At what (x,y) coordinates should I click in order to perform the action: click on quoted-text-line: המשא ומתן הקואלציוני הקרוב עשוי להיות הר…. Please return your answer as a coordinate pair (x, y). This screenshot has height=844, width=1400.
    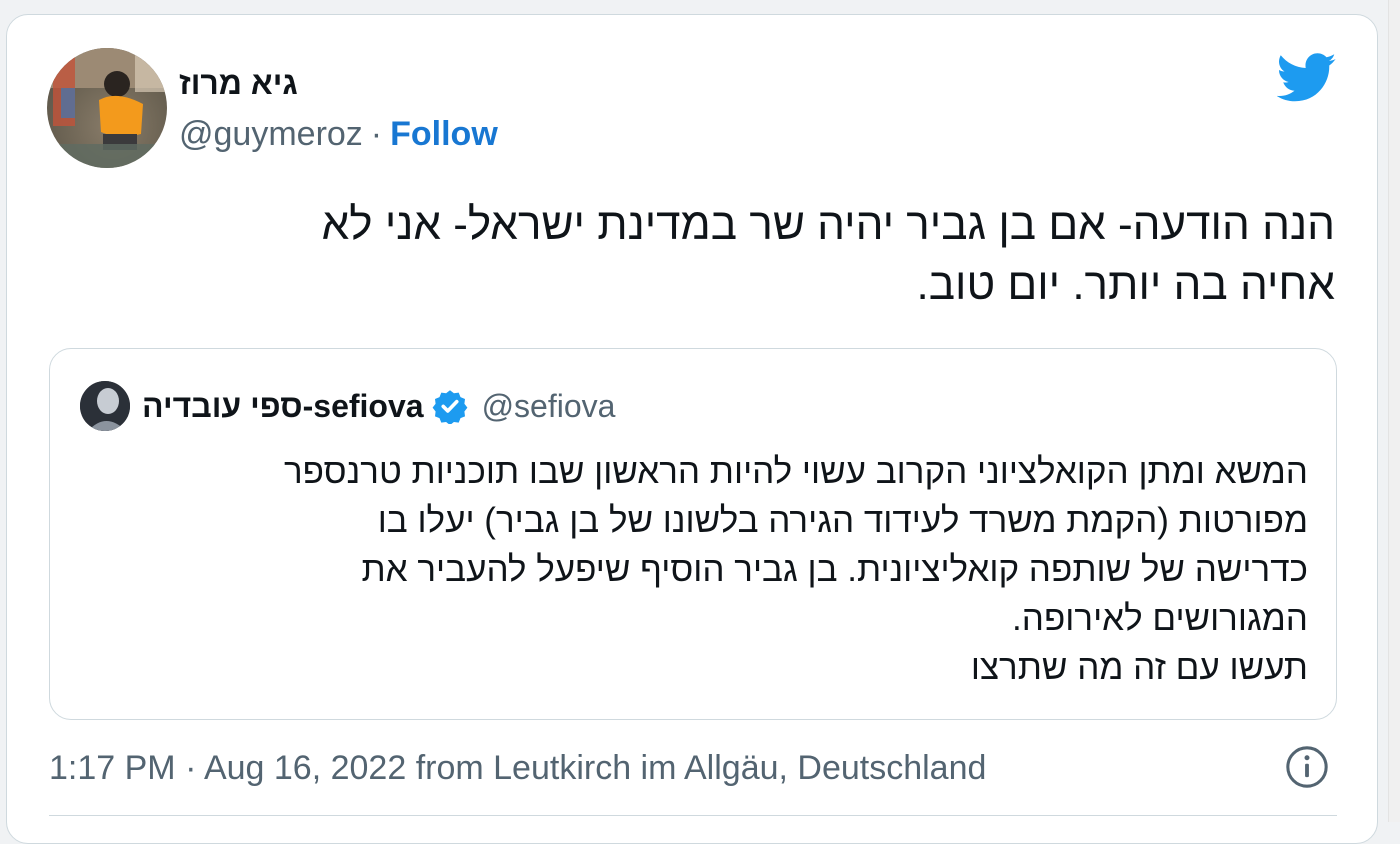
    Looking at the image, I should click on (795, 471).